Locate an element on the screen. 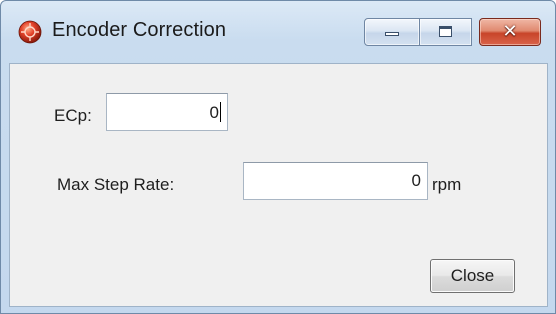  ecp-value: 0 is located at coordinates (214, 112).